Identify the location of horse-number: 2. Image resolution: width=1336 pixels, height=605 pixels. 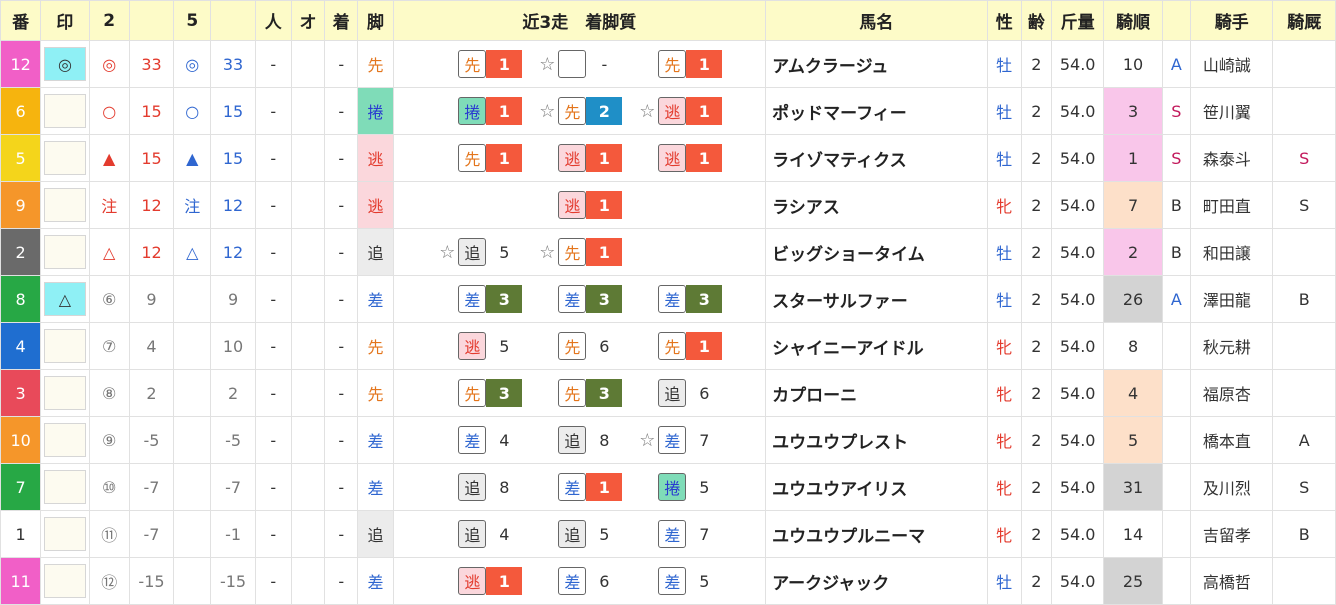
(21, 252).